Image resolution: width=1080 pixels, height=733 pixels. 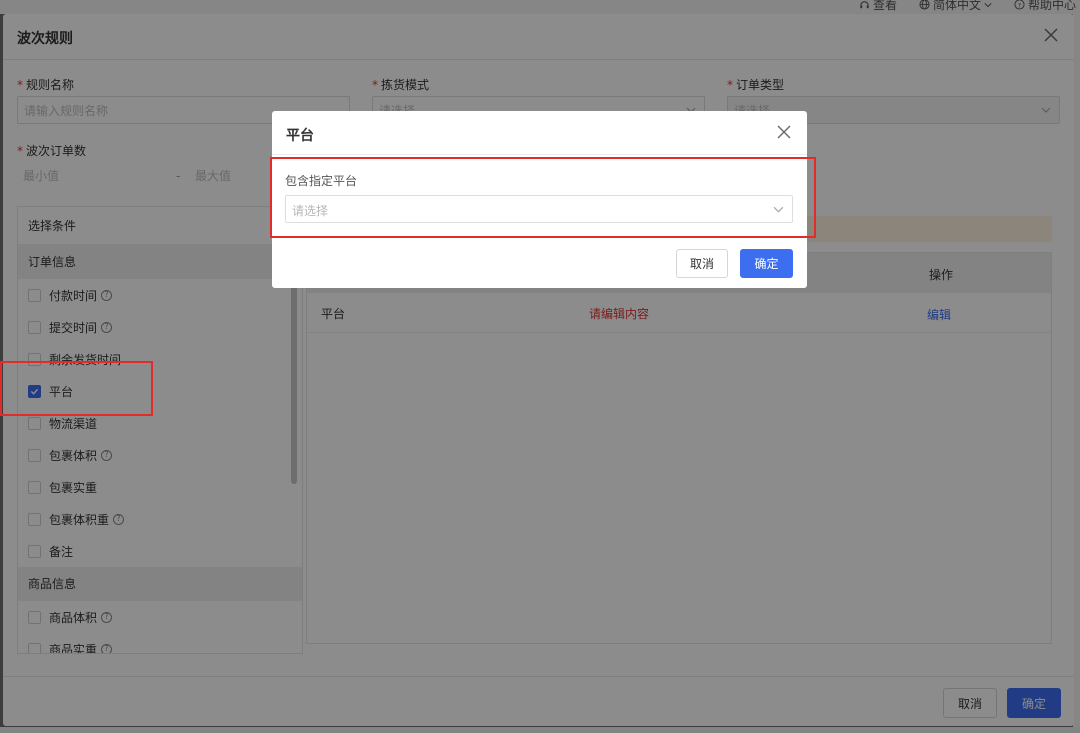 I want to click on popup-divider, so click(x=539, y=154).